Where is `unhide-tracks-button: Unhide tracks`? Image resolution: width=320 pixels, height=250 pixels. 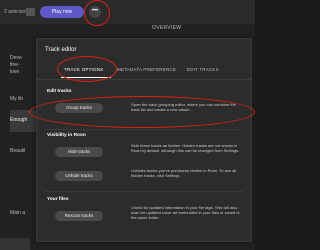 unhide-tracks-button: Unhide tracks is located at coordinates (79, 176).